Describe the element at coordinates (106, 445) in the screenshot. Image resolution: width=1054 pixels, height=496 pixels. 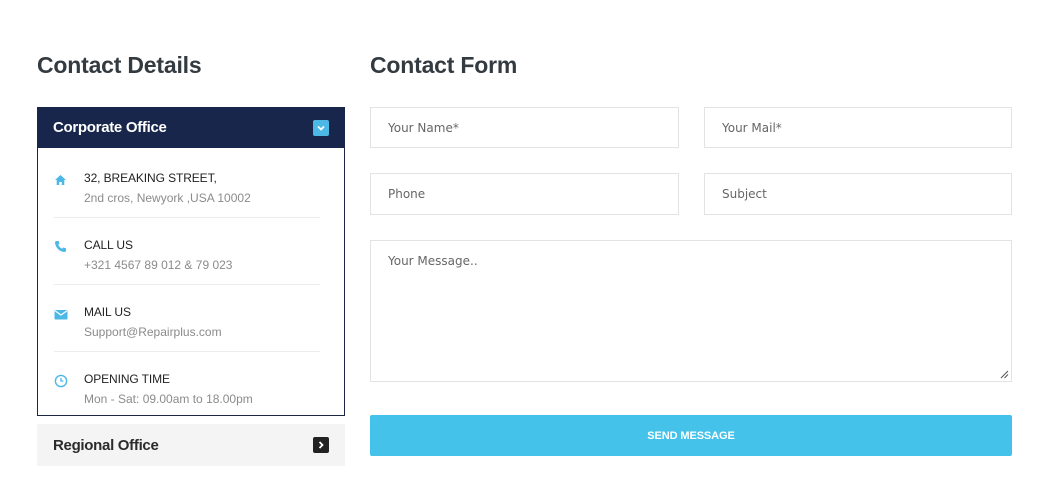
I see `regional-office-title: Regional Office` at that location.